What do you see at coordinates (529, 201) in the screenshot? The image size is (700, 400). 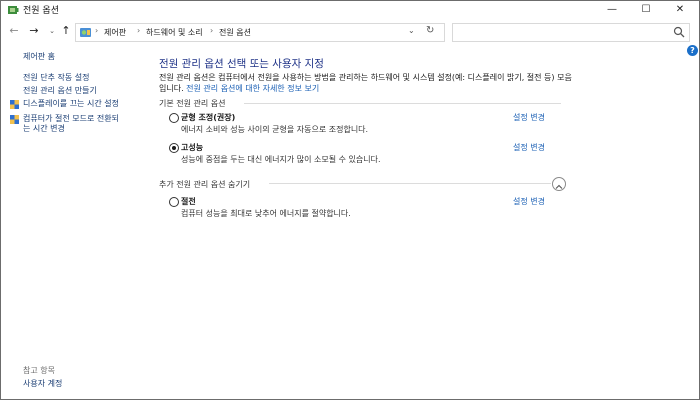 I see `change-settings-power-saver-link: 설정 변경` at bounding box center [529, 201].